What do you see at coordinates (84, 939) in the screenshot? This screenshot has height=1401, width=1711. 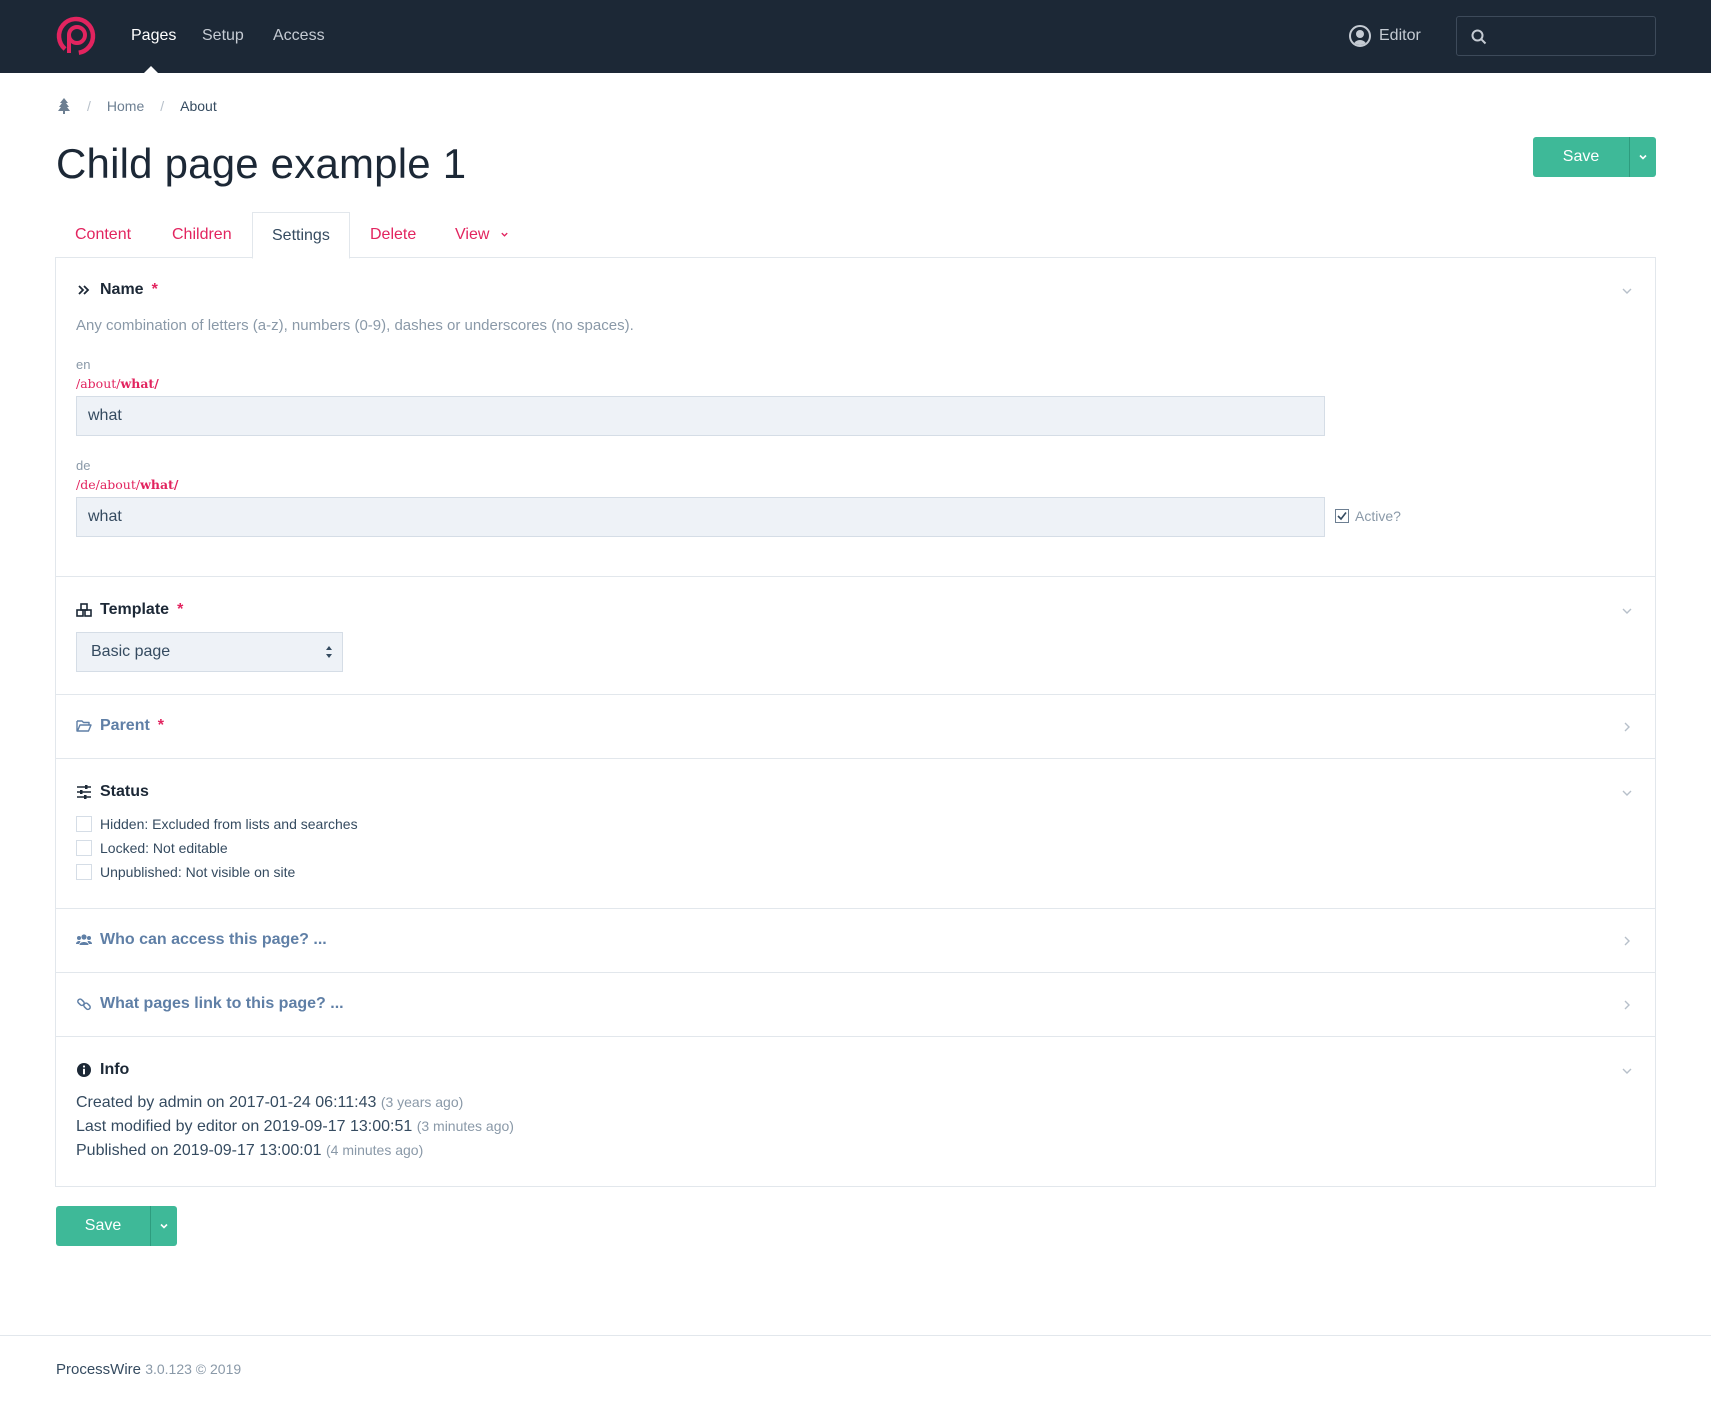 I see `users-icon` at bounding box center [84, 939].